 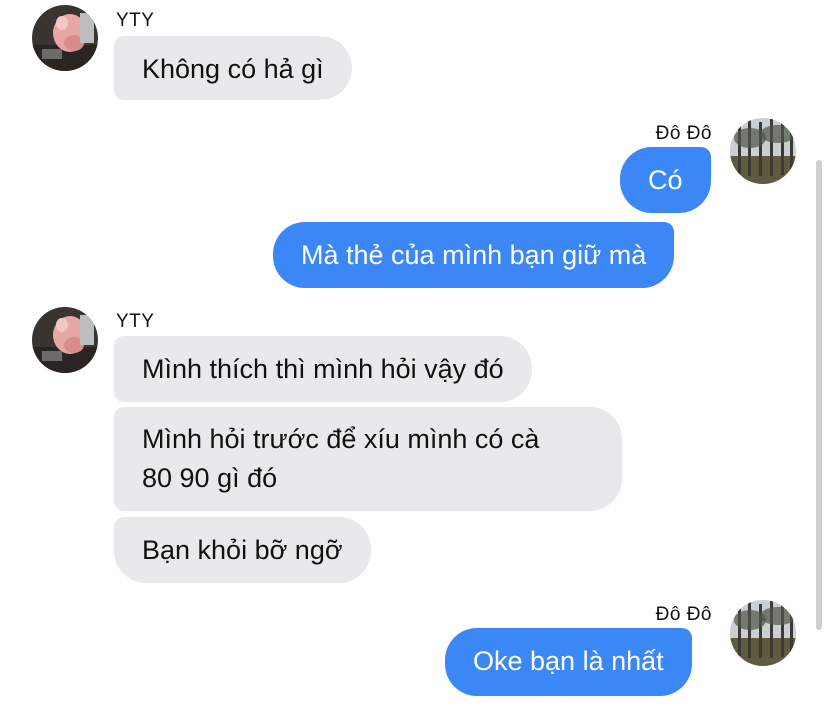 I want to click on message-text: Không có hả gì, so click(x=233, y=69).